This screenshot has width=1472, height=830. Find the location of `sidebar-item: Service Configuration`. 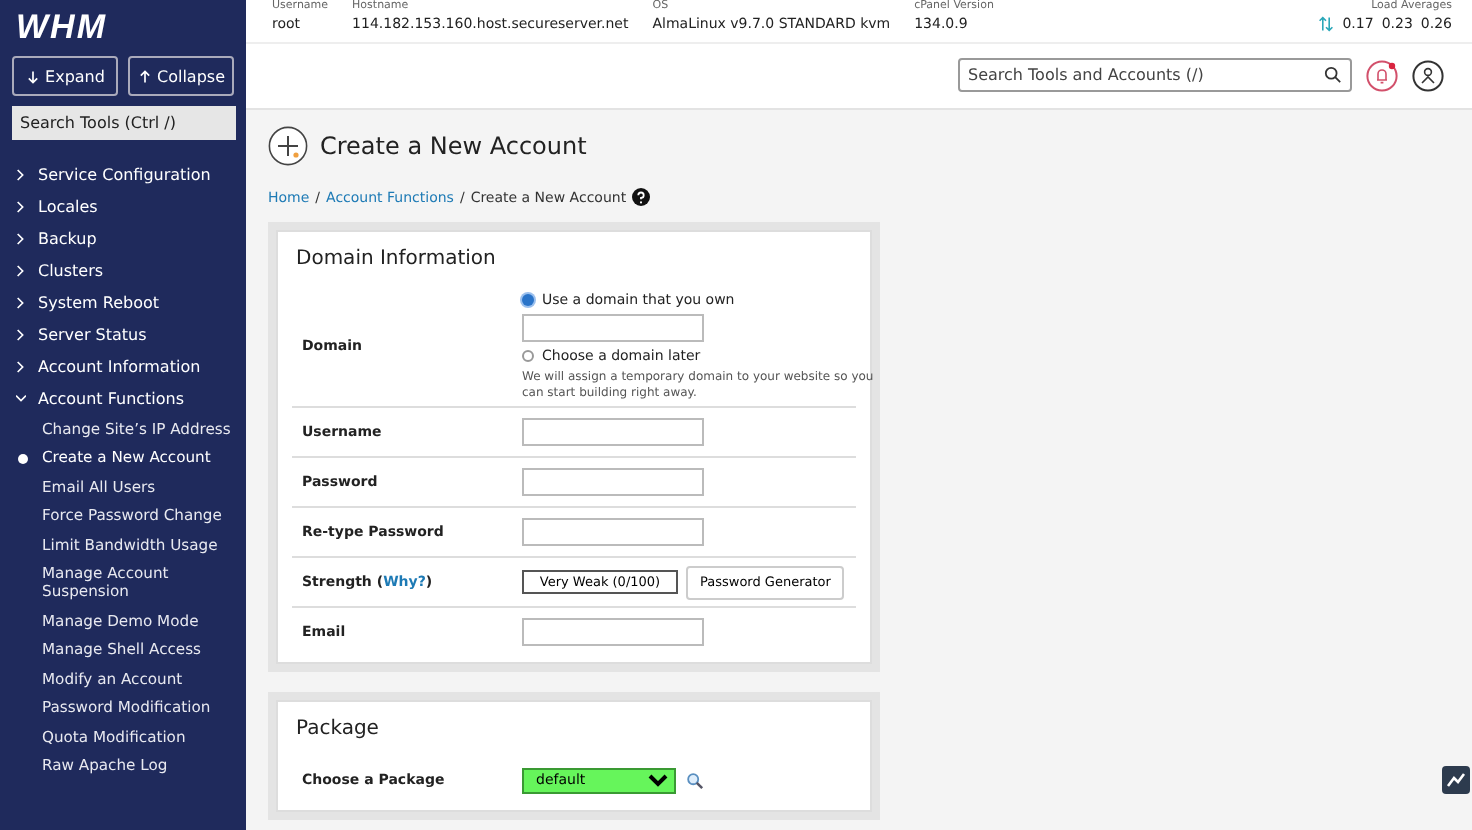

sidebar-item: Service Configuration is located at coordinates (123, 174).